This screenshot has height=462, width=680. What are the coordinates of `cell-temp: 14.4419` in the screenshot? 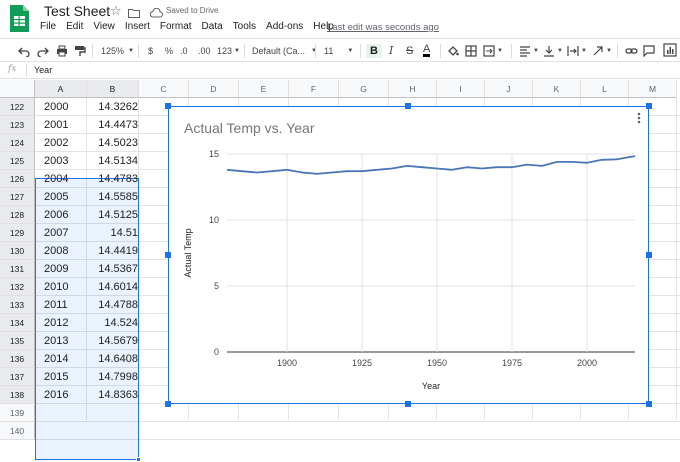 It's located at (112, 251).